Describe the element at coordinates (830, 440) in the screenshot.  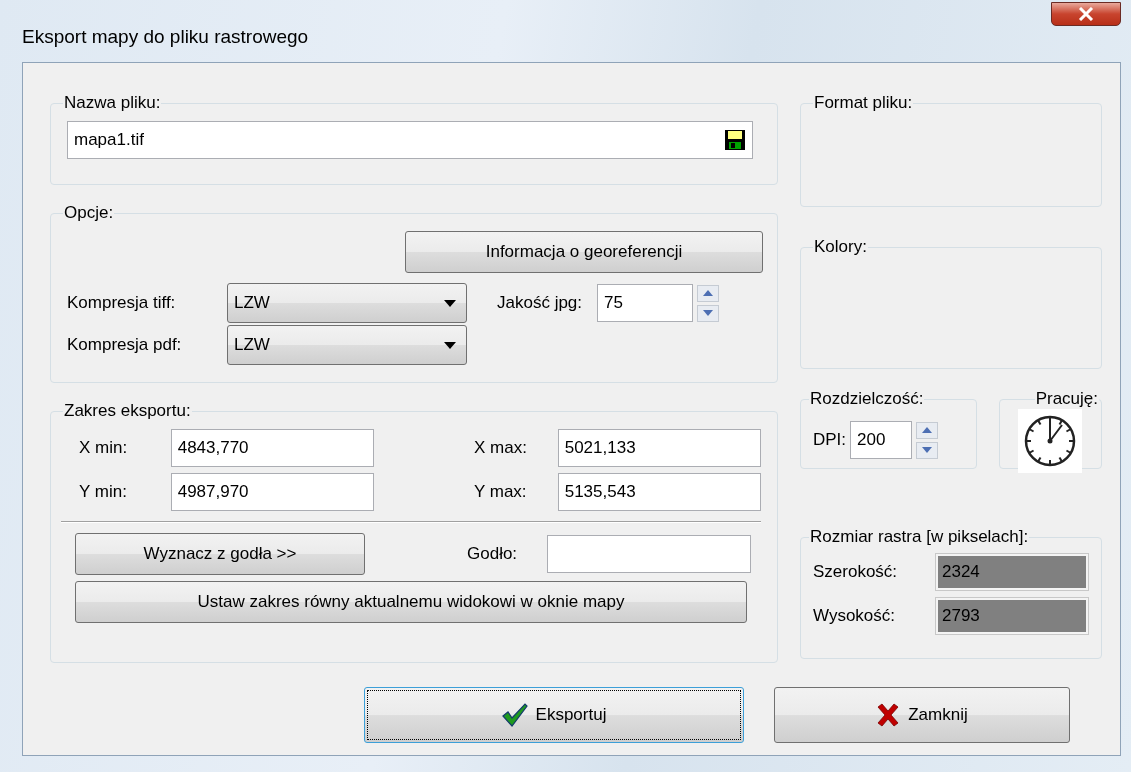
I see `field-label: DPI:` at that location.